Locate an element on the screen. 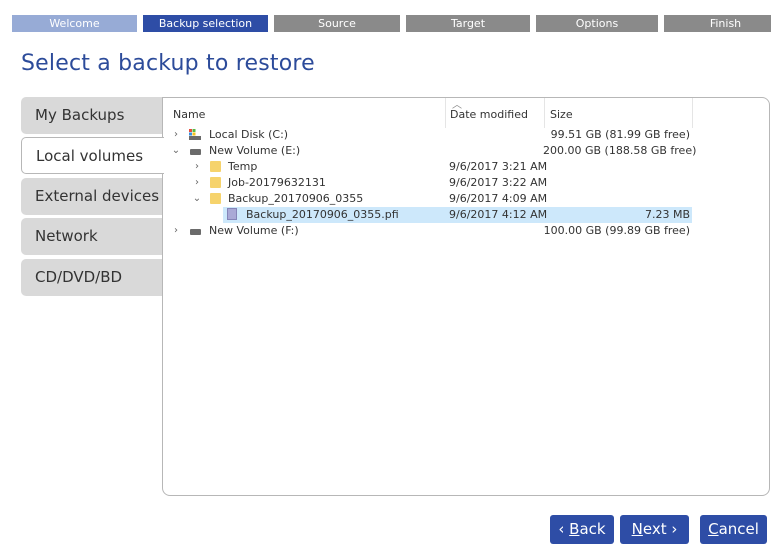  column-date-modified: Date modified is located at coordinates (489, 112).